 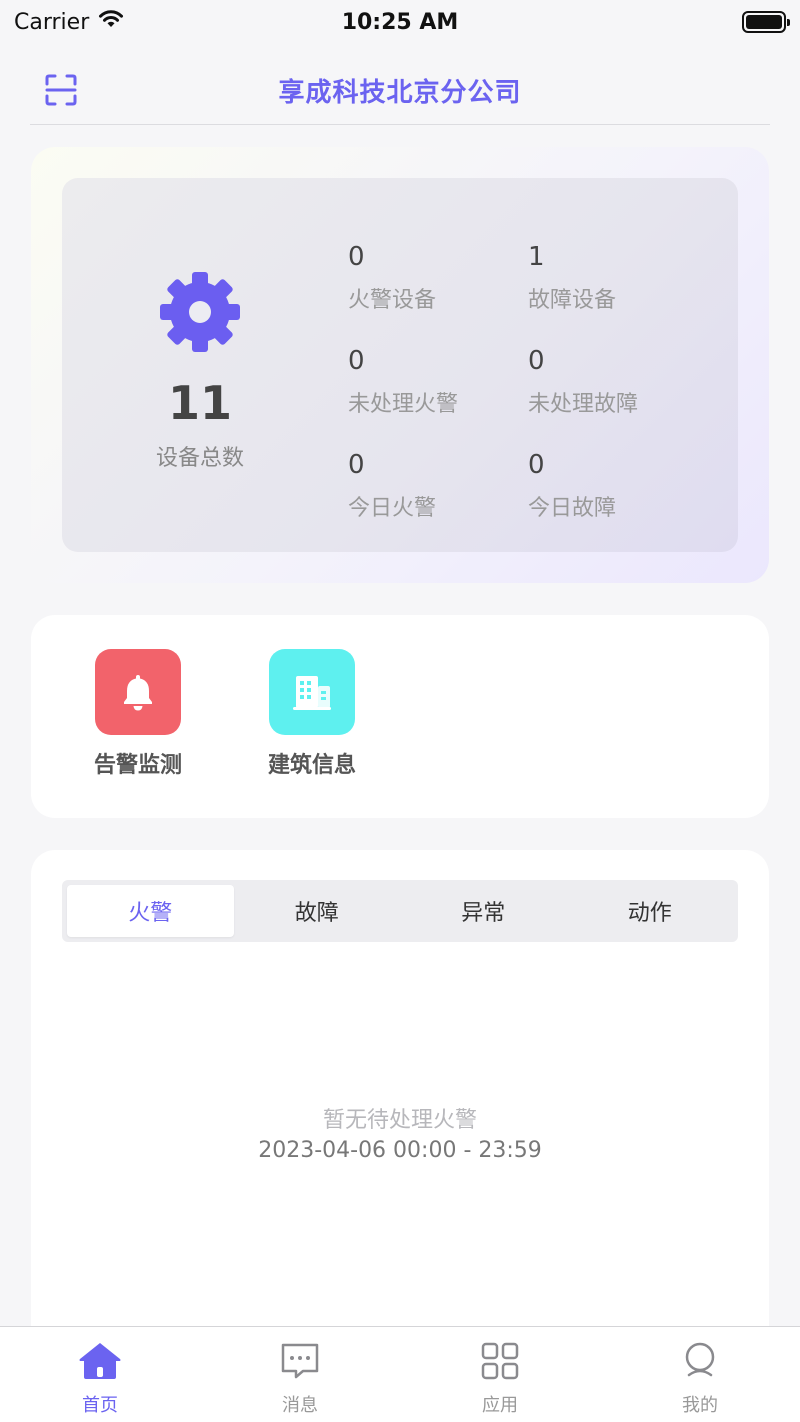 I want to click on nav-bar: 享成科技北京分公司, so click(x=400, y=90).